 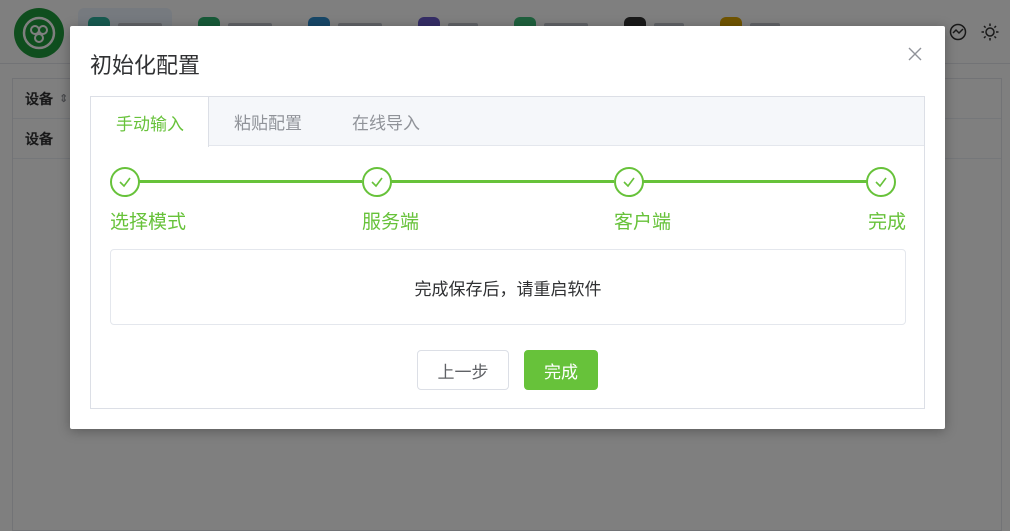 What do you see at coordinates (886, 222) in the screenshot?
I see `step-label-done: 完成` at bounding box center [886, 222].